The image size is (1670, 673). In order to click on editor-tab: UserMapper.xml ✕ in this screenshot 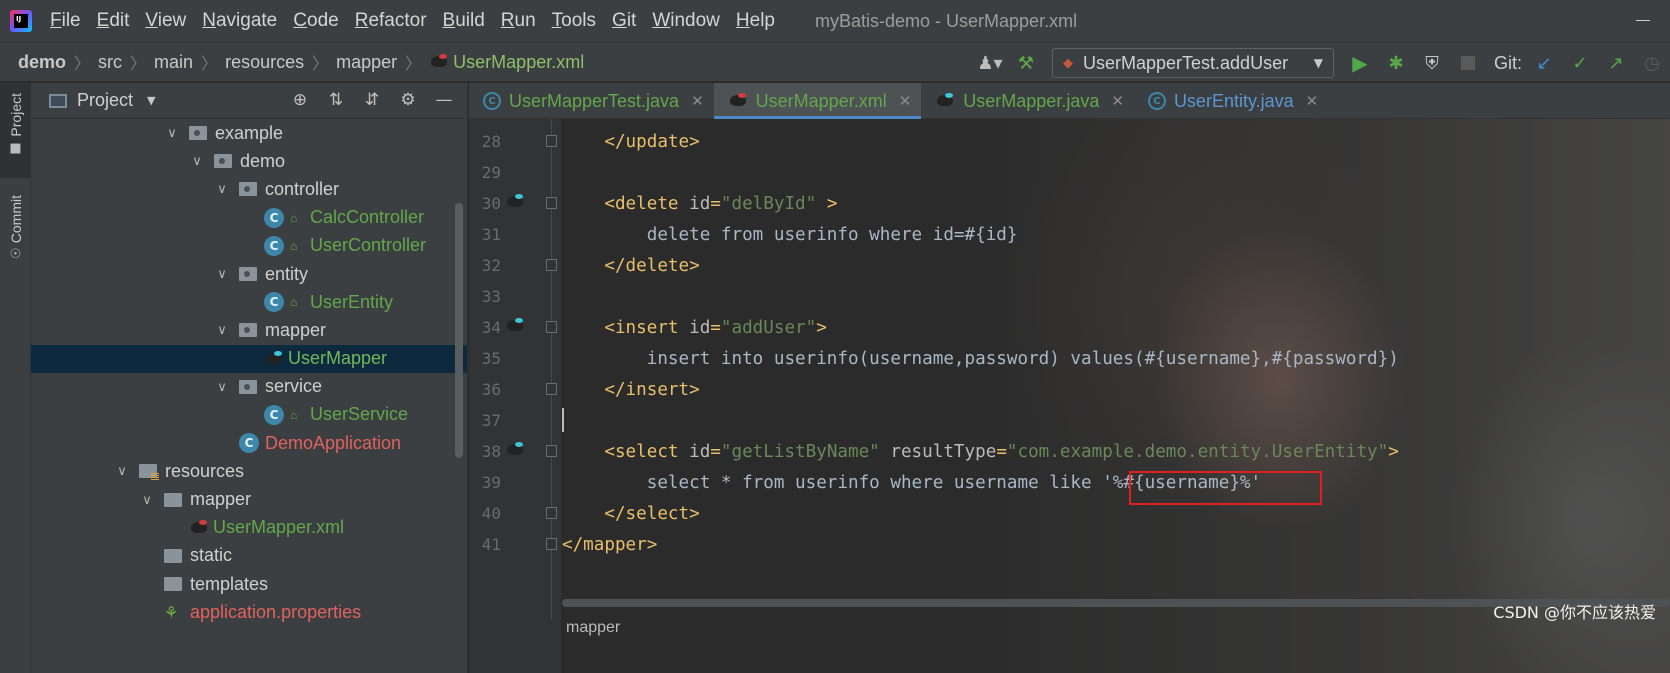, I will do `click(817, 101)`.